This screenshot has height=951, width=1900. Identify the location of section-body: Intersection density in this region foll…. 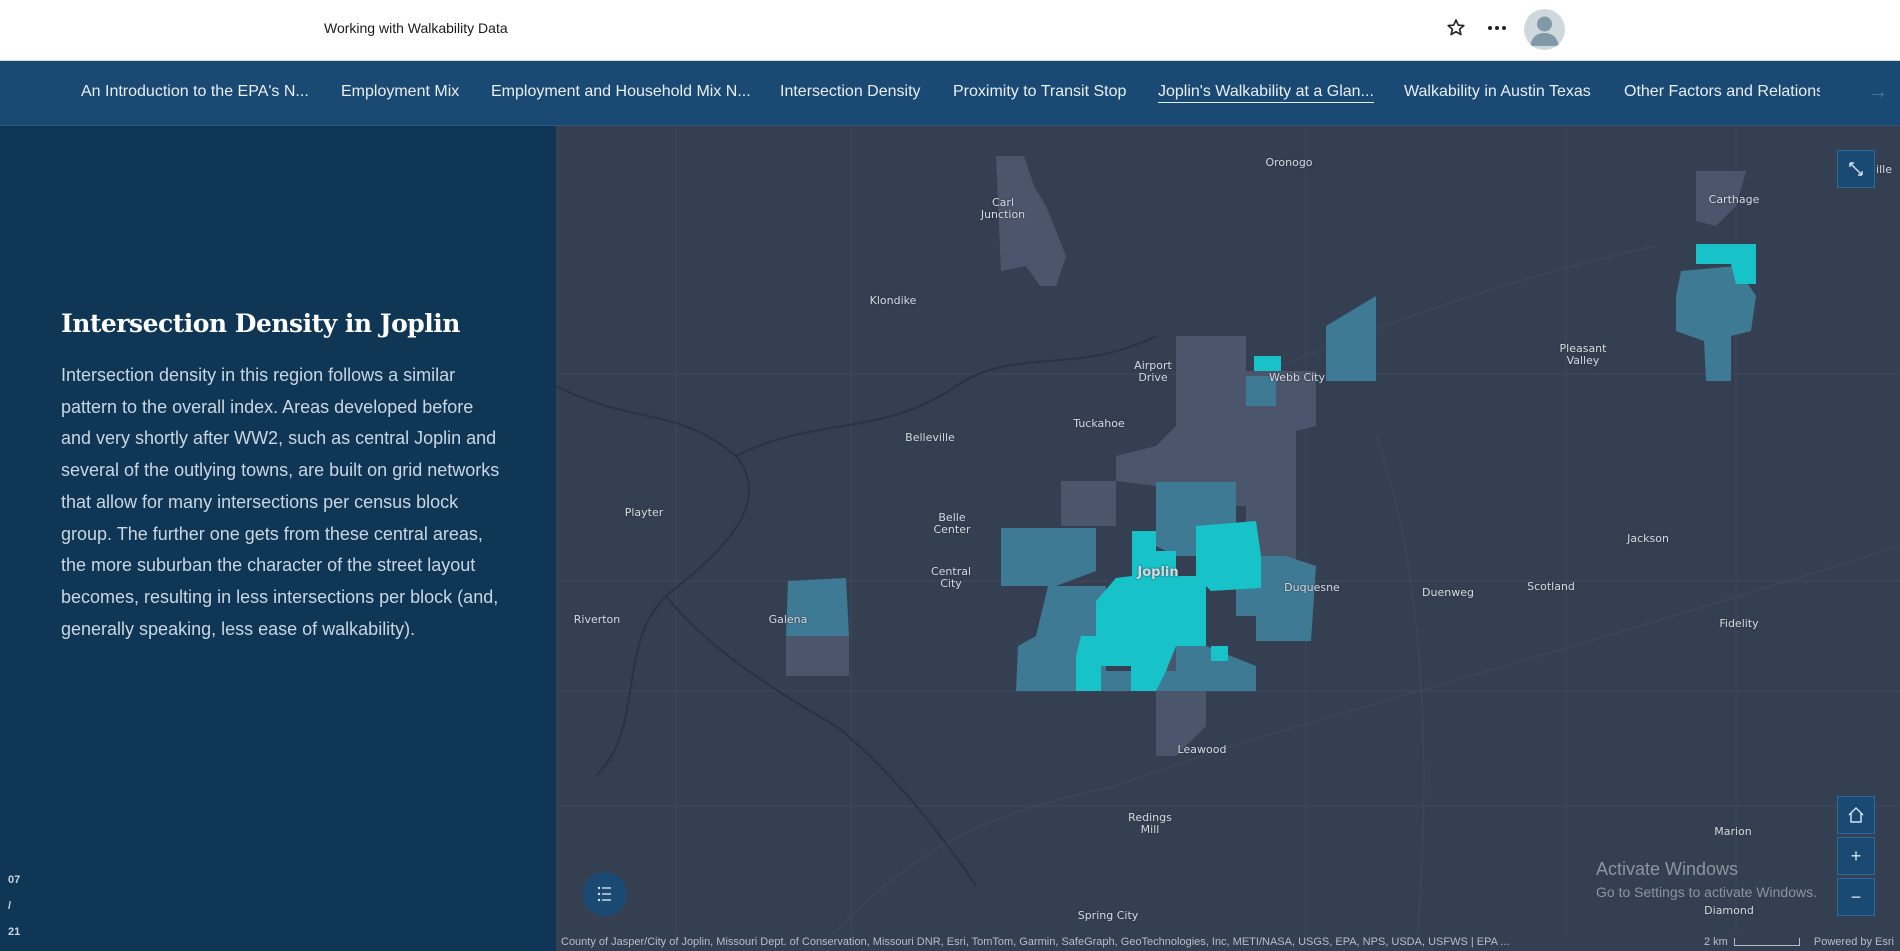
(280, 502).